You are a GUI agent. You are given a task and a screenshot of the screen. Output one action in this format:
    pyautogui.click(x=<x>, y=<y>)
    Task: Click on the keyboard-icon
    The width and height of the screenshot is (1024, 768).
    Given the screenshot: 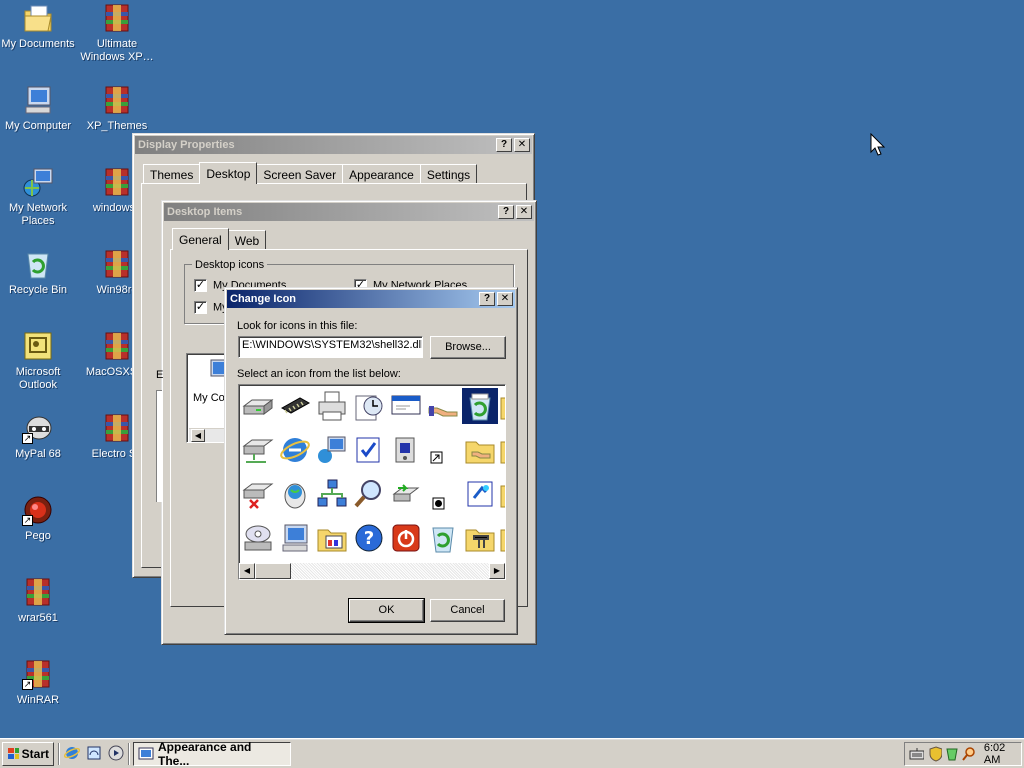 What is the action you would take?
    pyautogui.click(x=916, y=754)
    